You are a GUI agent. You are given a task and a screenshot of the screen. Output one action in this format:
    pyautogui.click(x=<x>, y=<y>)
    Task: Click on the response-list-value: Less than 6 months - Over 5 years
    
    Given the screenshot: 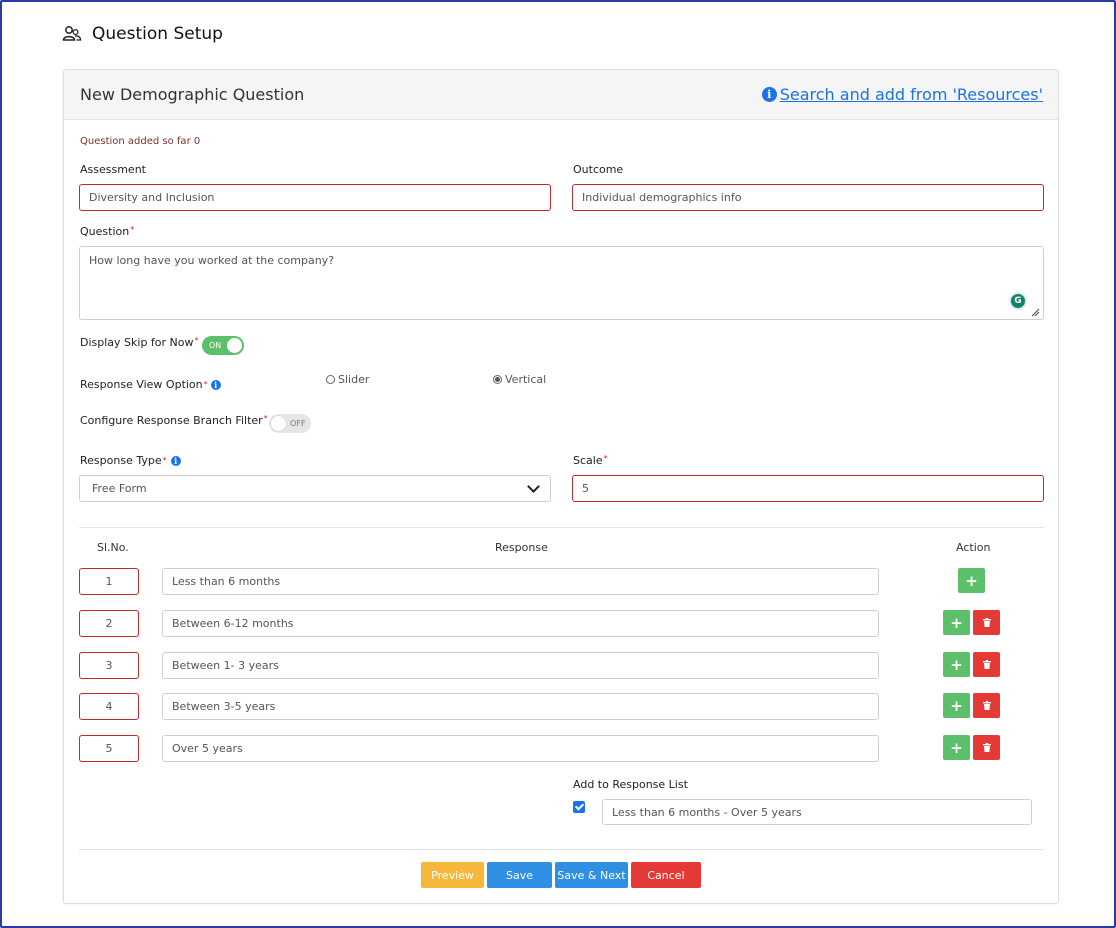 What is the action you would take?
    pyautogui.click(x=707, y=812)
    